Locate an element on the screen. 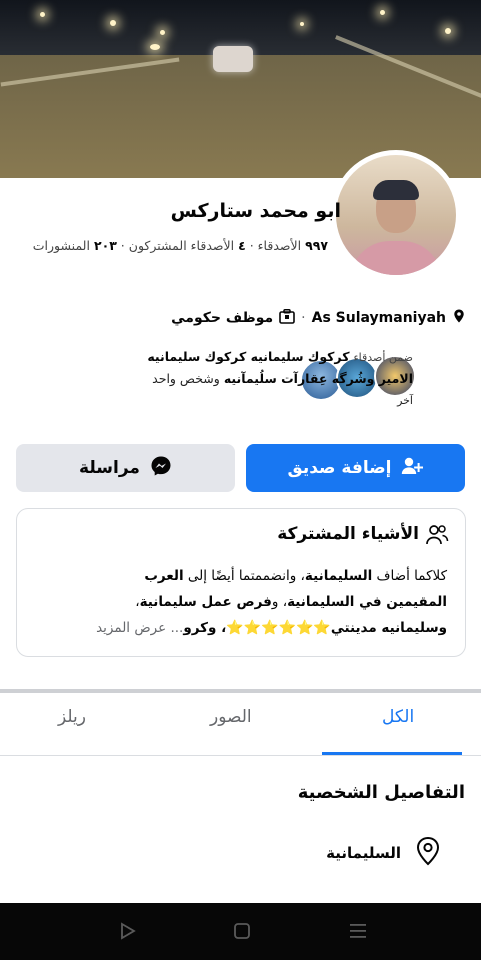  common-highlight: فرص عمل سليمانية is located at coordinates (205, 602).